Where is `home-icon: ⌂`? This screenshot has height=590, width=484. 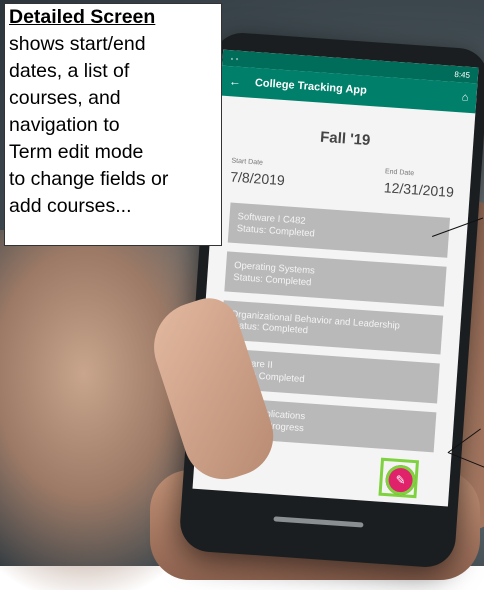 home-icon: ⌂ is located at coordinates (464, 97).